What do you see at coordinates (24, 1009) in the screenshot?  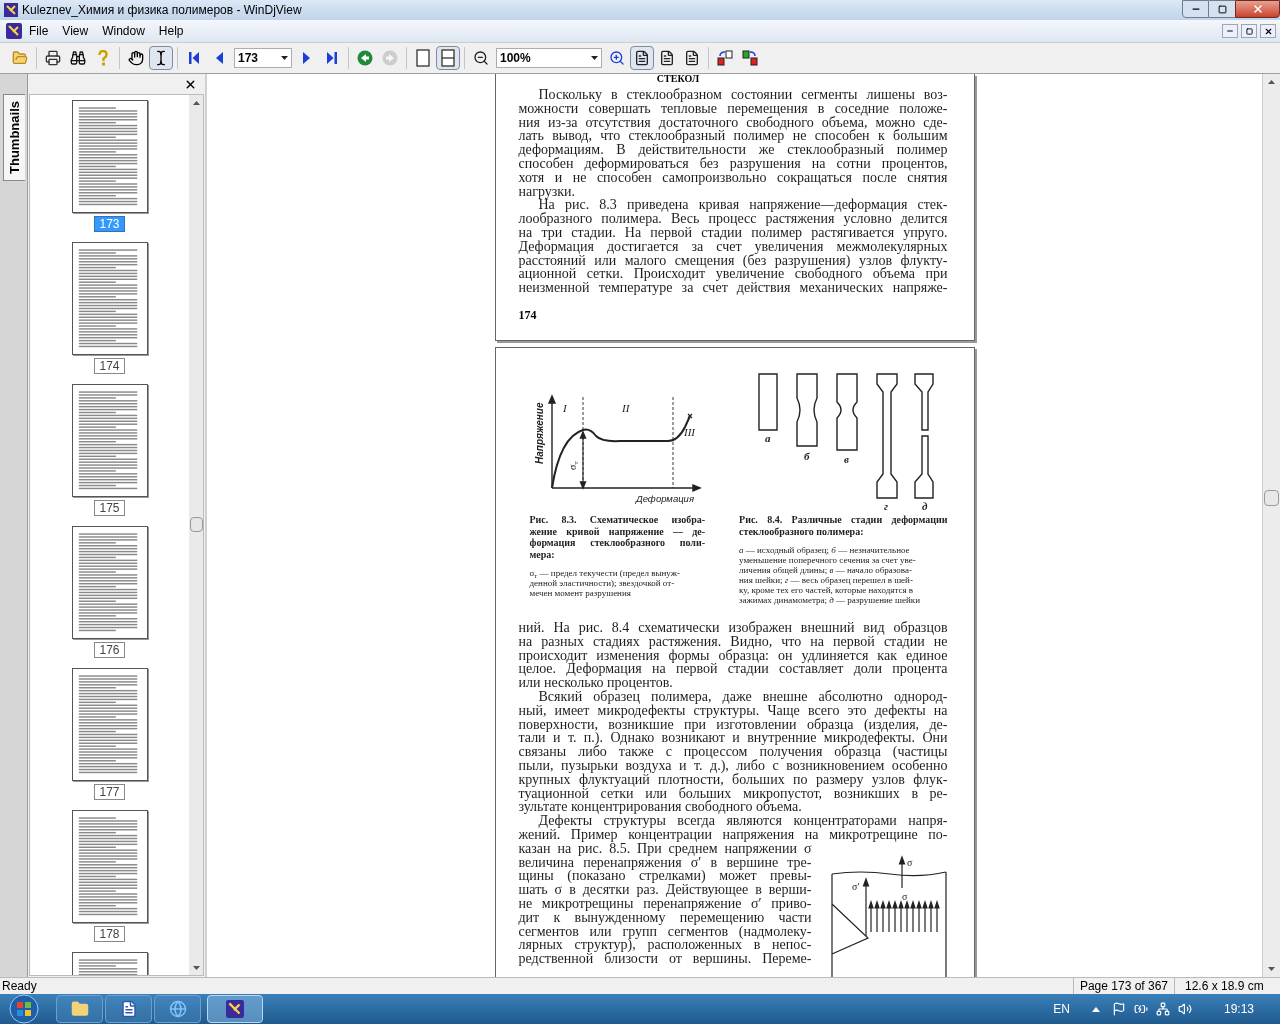 I see `start-button` at bounding box center [24, 1009].